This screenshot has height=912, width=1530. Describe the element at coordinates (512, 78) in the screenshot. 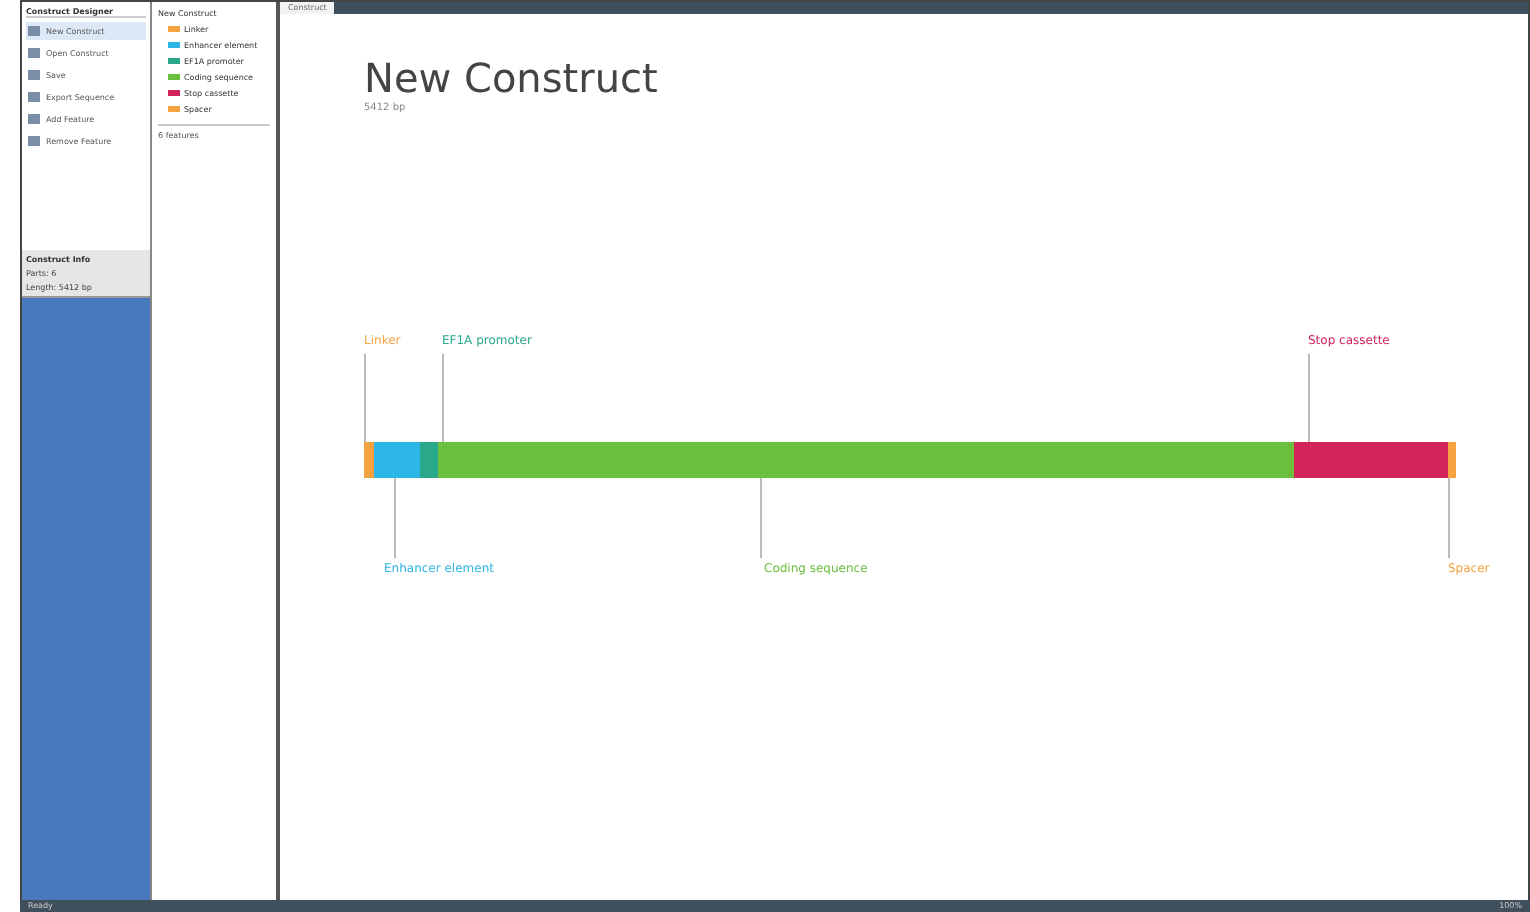

I see `construct-title: New Construct` at that location.